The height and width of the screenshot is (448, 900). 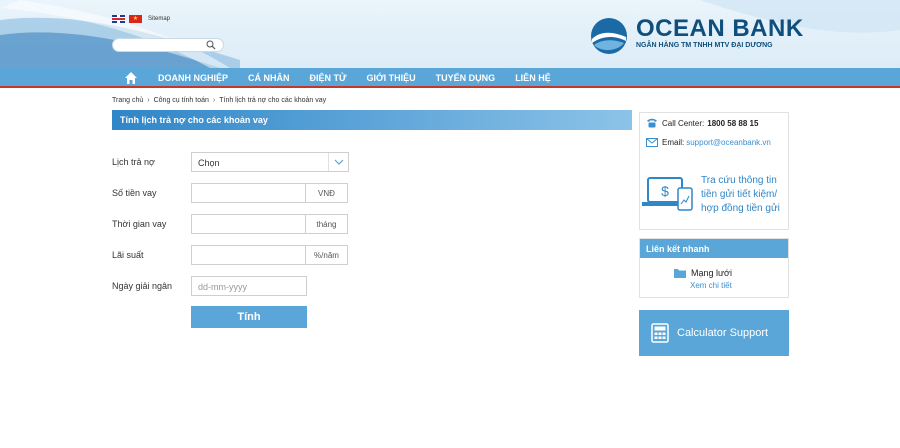 What do you see at coordinates (269, 255) in the screenshot?
I see `rate-input: %/năm` at bounding box center [269, 255].